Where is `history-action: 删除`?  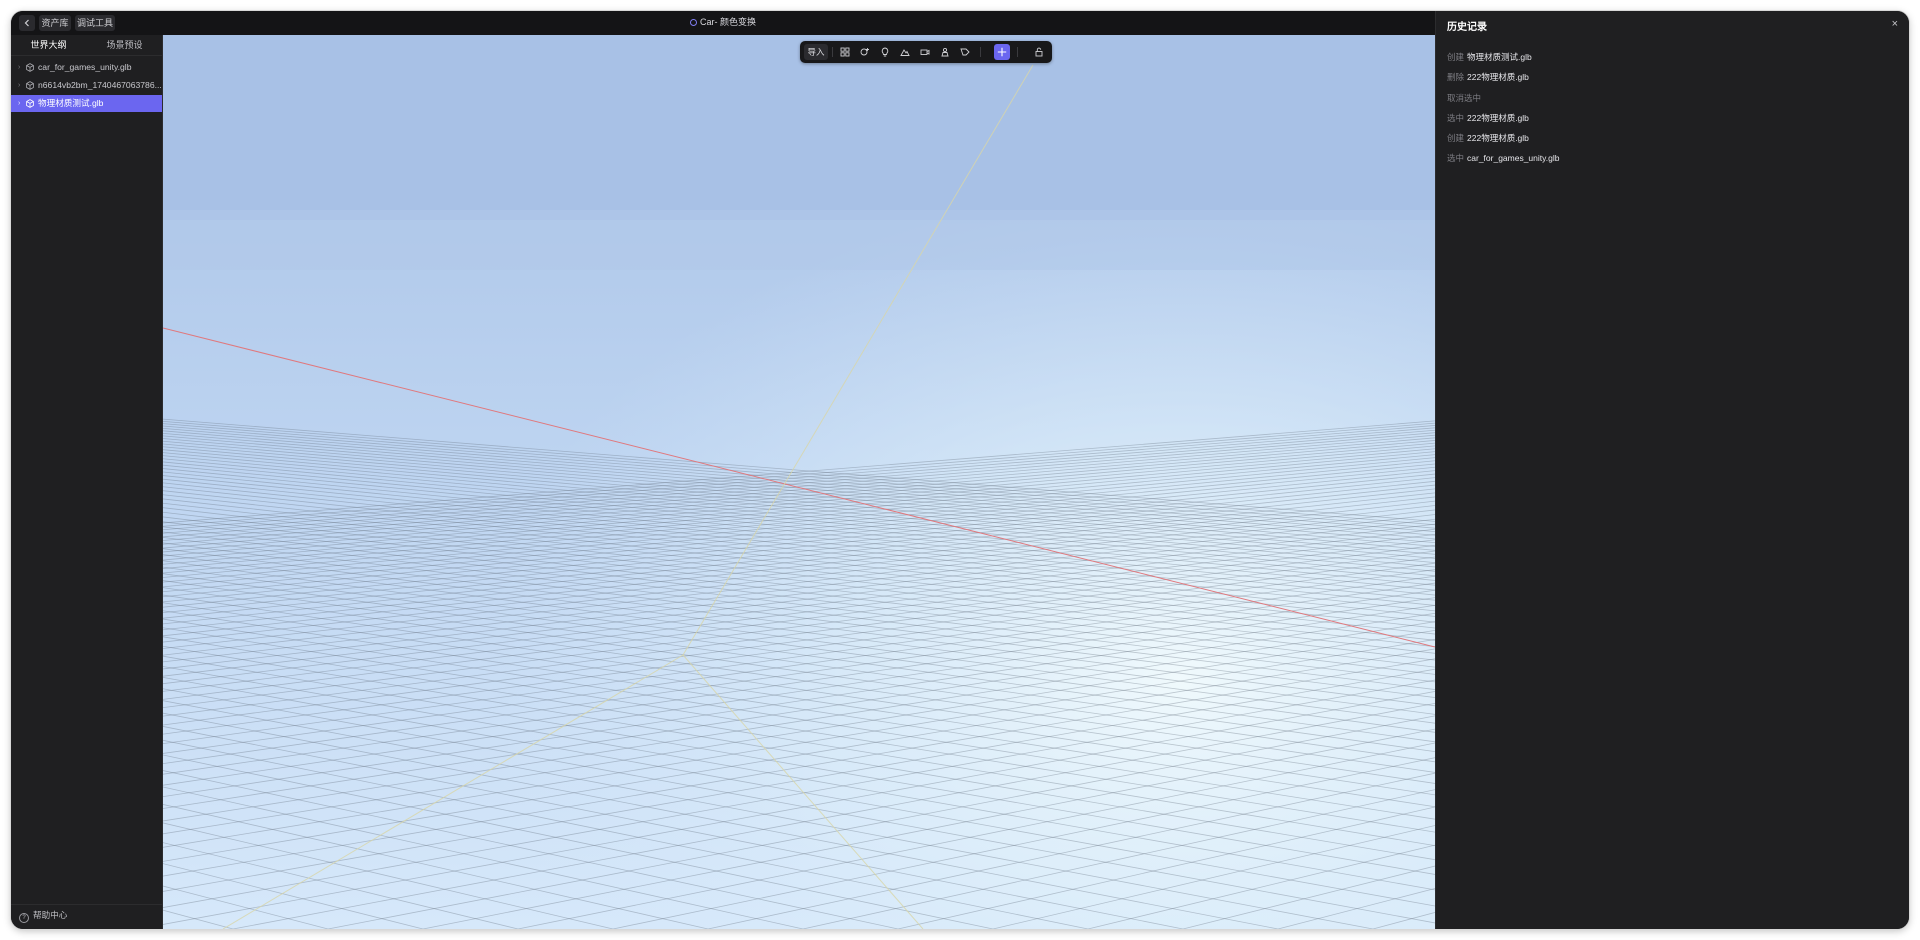
history-action: 删除 is located at coordinates (1456, 77).